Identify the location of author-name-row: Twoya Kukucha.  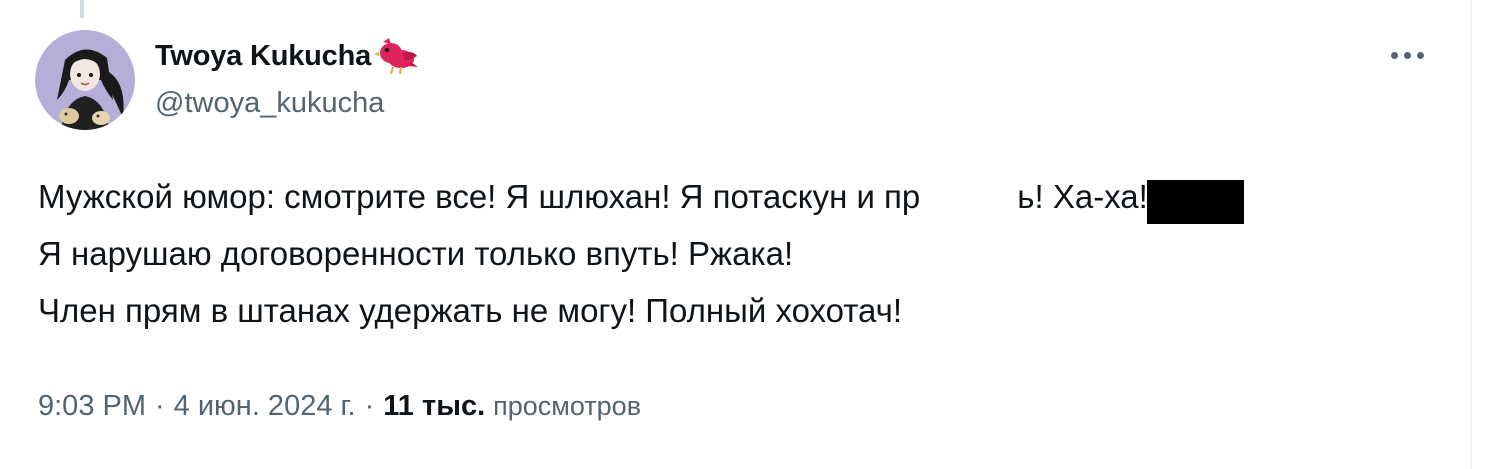
(287, 56).